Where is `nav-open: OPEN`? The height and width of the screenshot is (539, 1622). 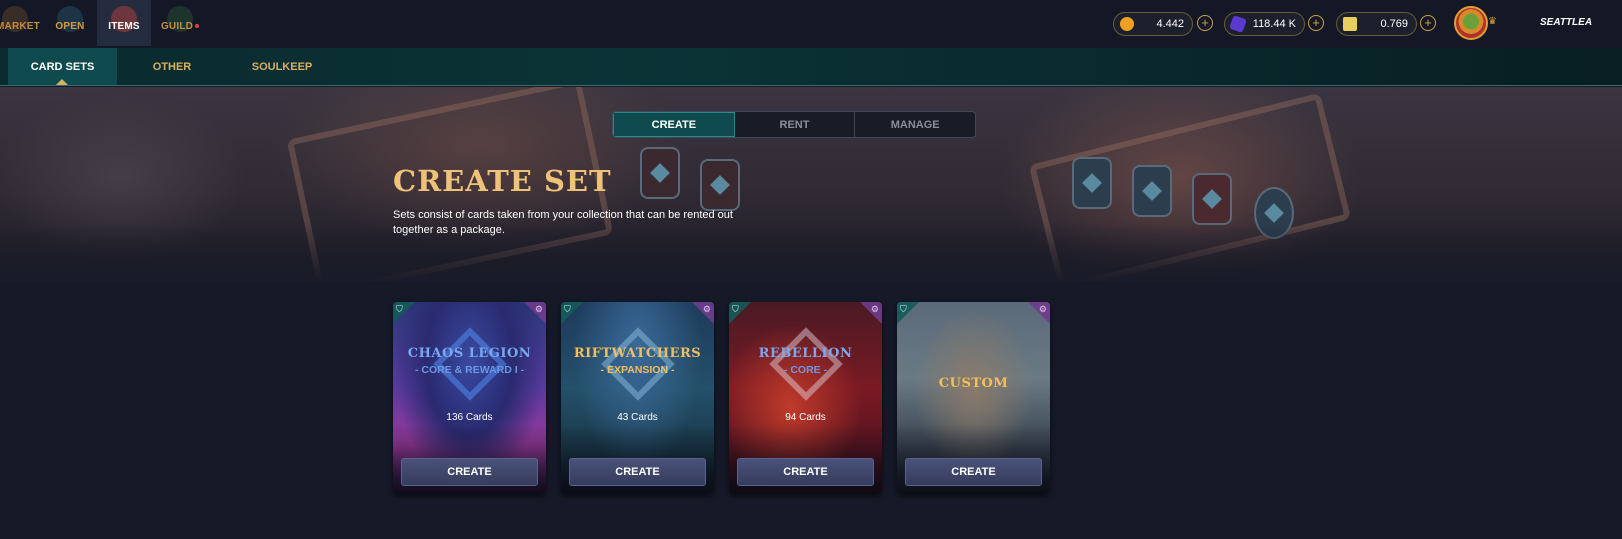
nav-open: OPEN is located at coordinates (70, 23).